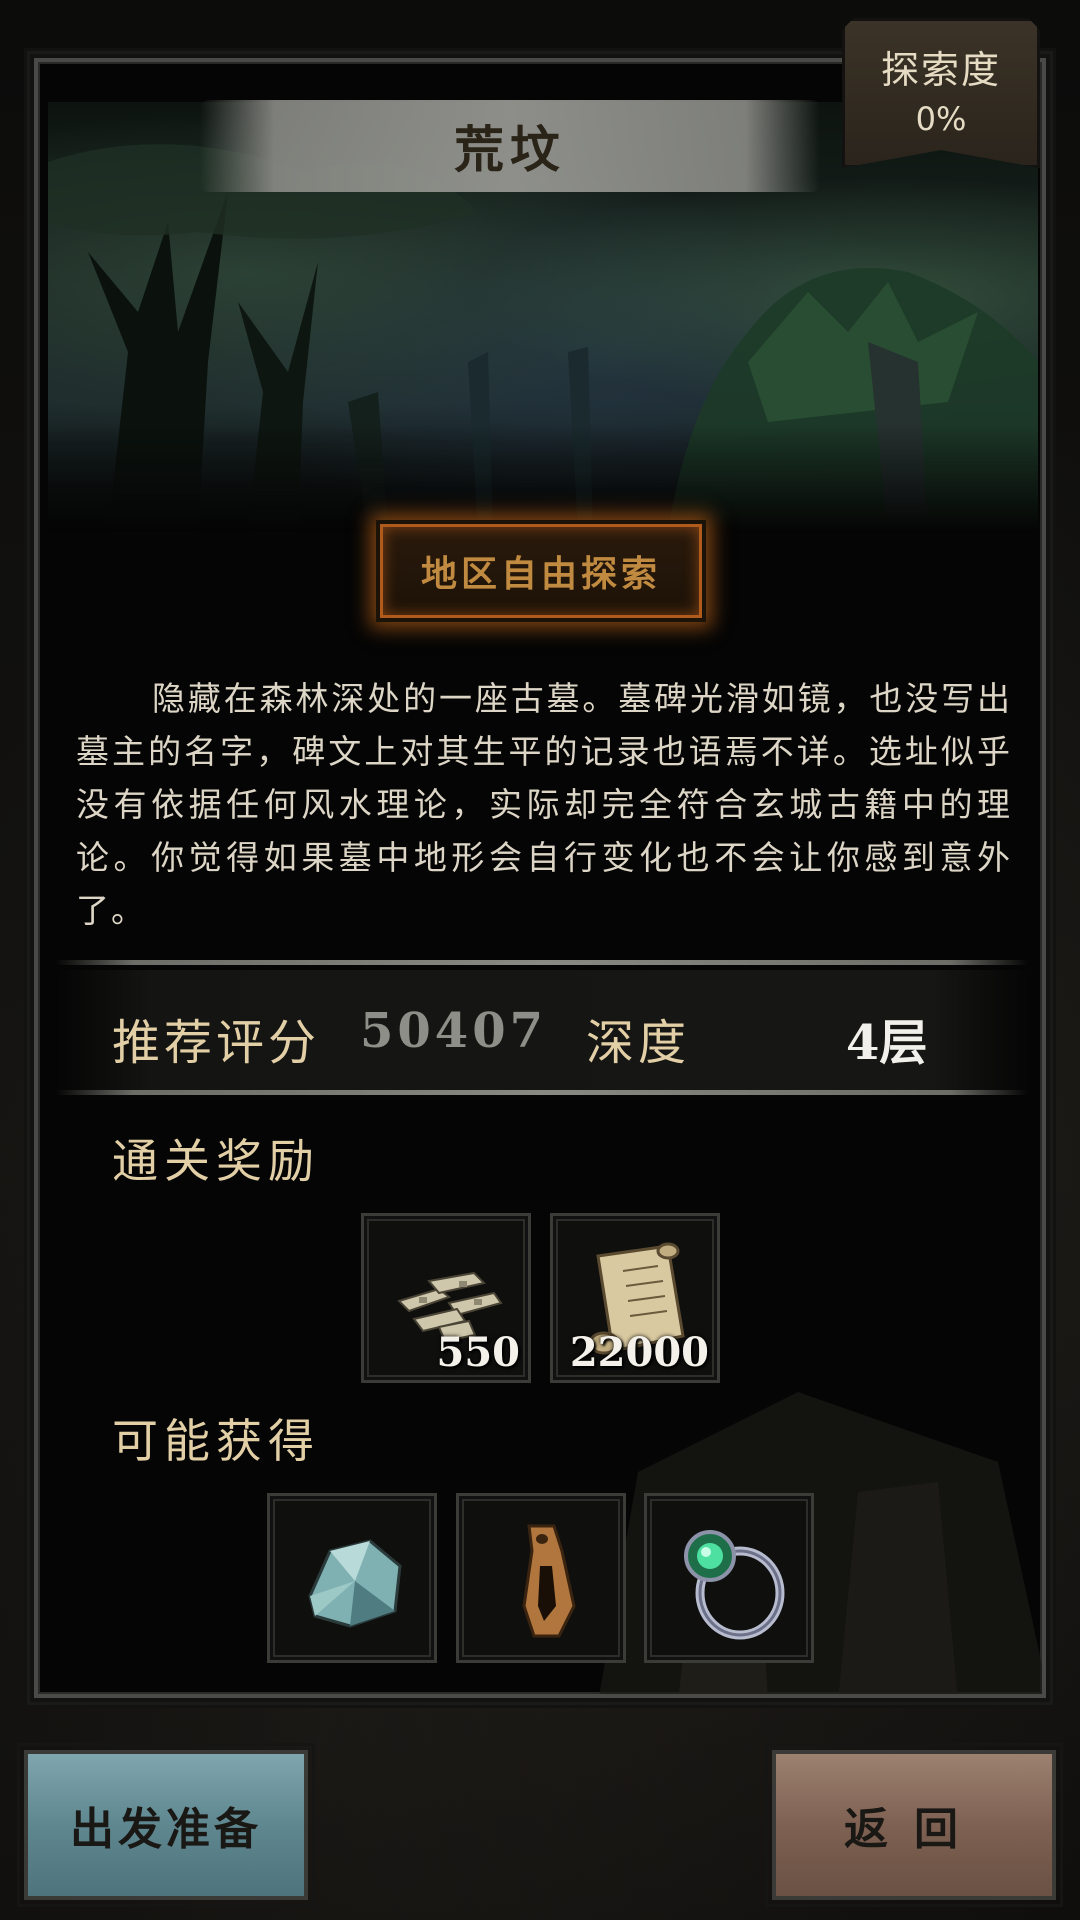 This screenshot has height=1920, width=1080. Describe the element at coordinates (914, 1825) in the screenshot. I see `back-button: 返回` at that location.